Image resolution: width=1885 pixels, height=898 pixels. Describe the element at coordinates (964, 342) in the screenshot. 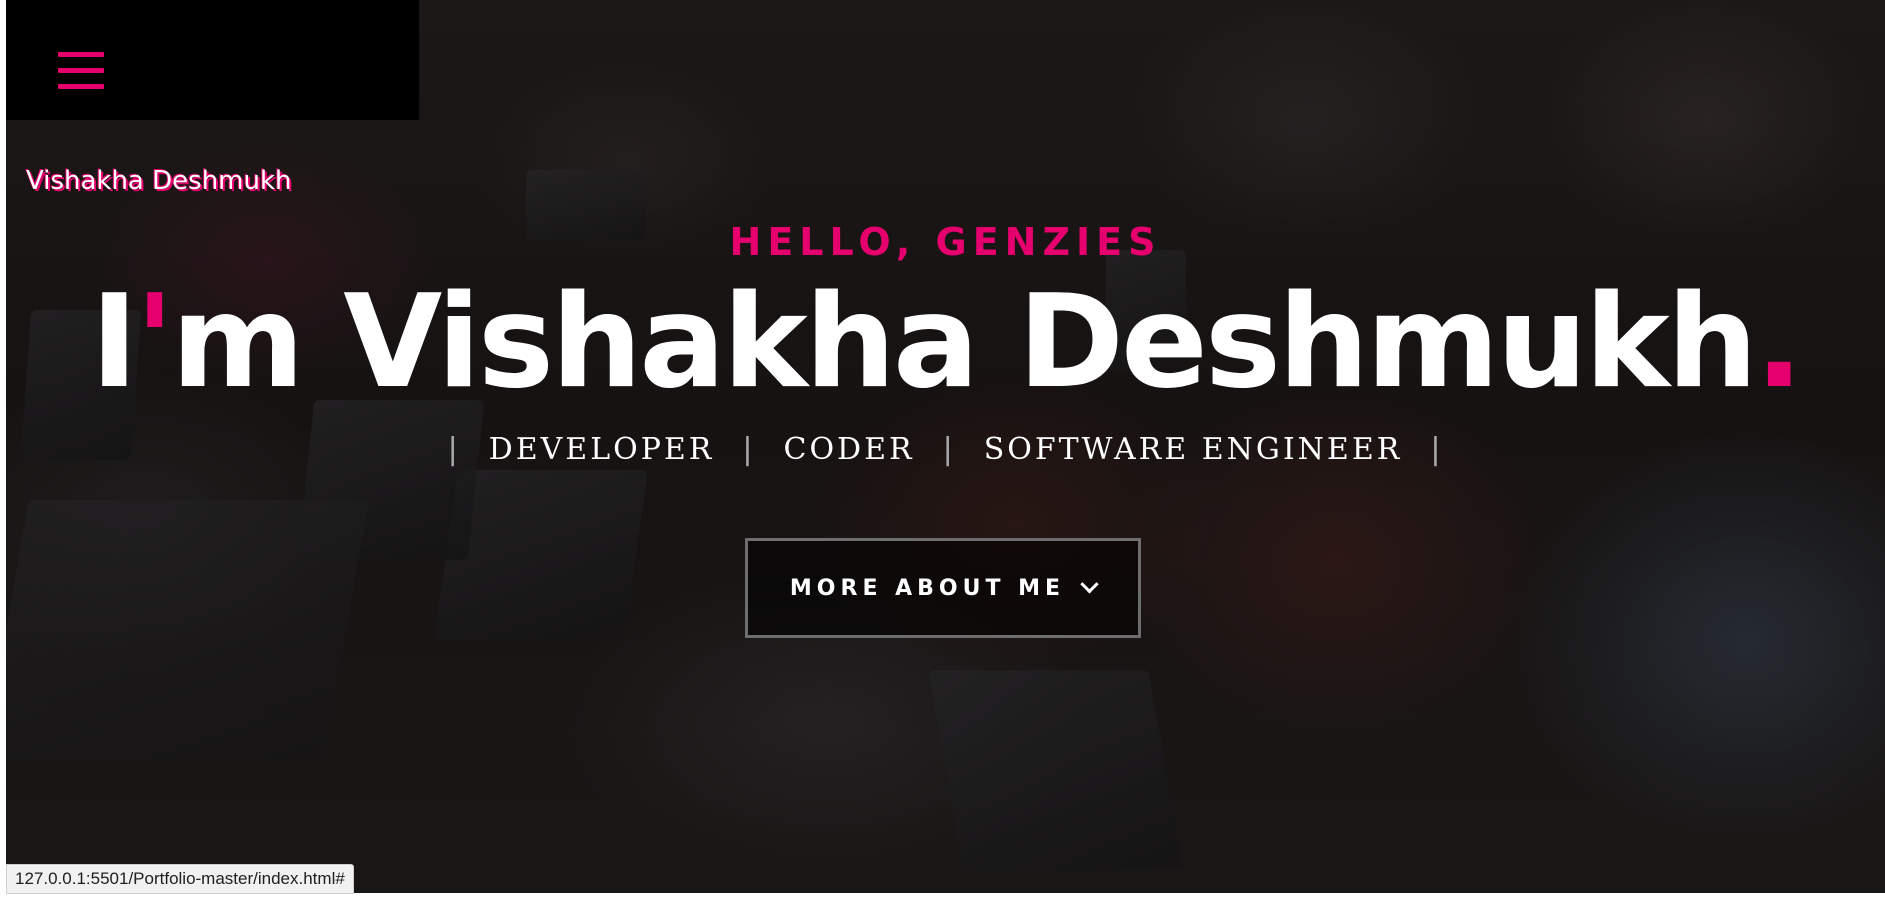

I see `name-body: m Vishakha Deshmukh` at that location.